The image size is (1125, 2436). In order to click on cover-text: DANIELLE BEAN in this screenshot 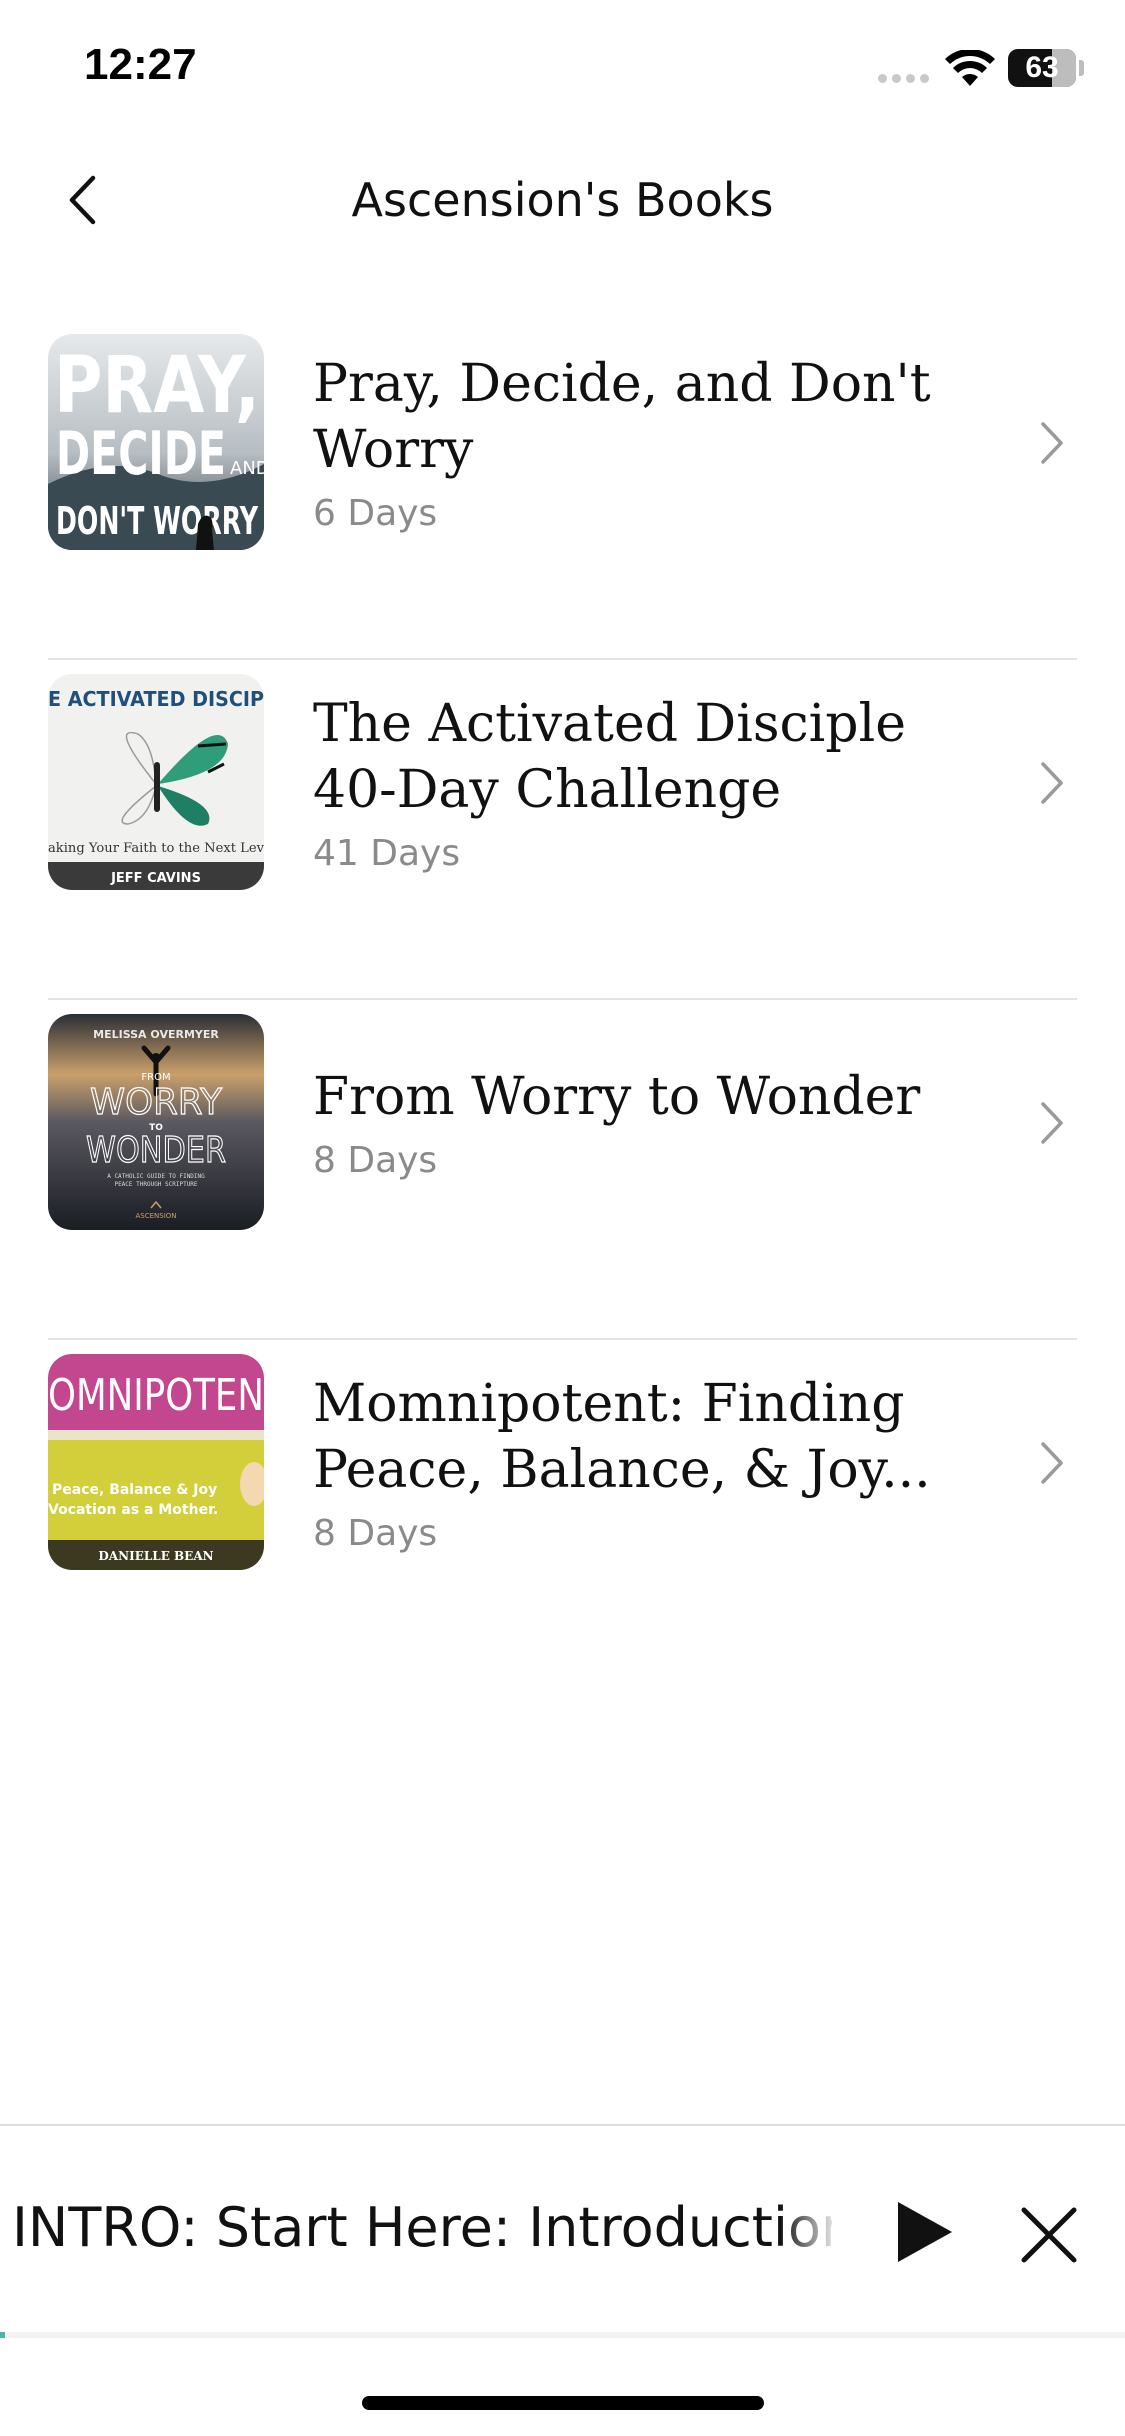, I will do `click(155, 1556)`.